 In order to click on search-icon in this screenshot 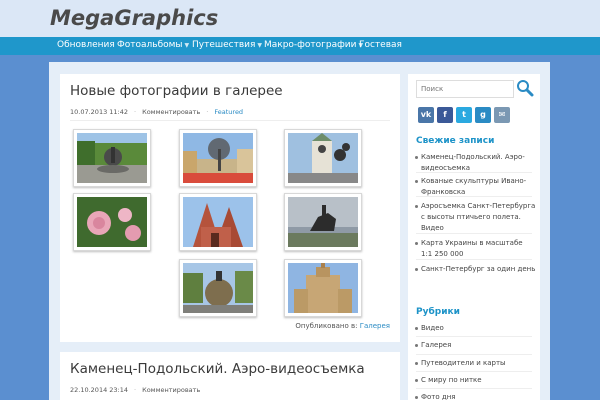, I will do `click(525, 88)`.